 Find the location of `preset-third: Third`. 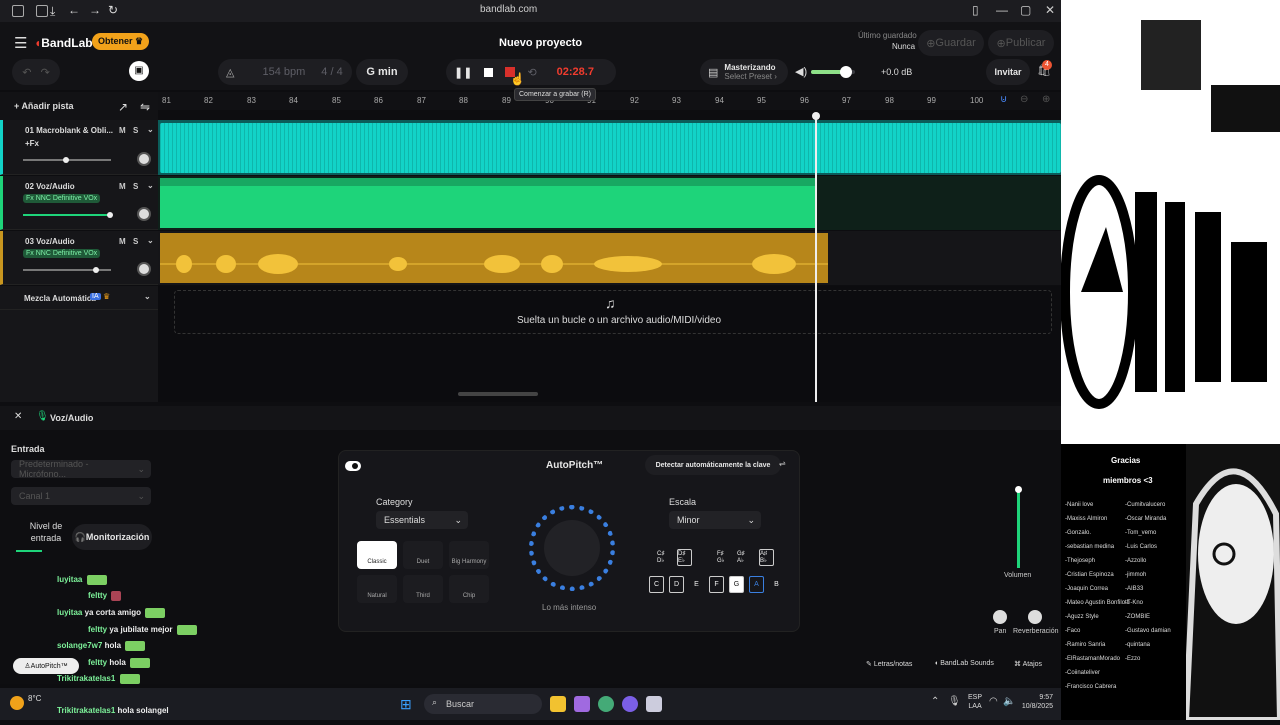

preset-third: Third is located at coordinates (423, 589).